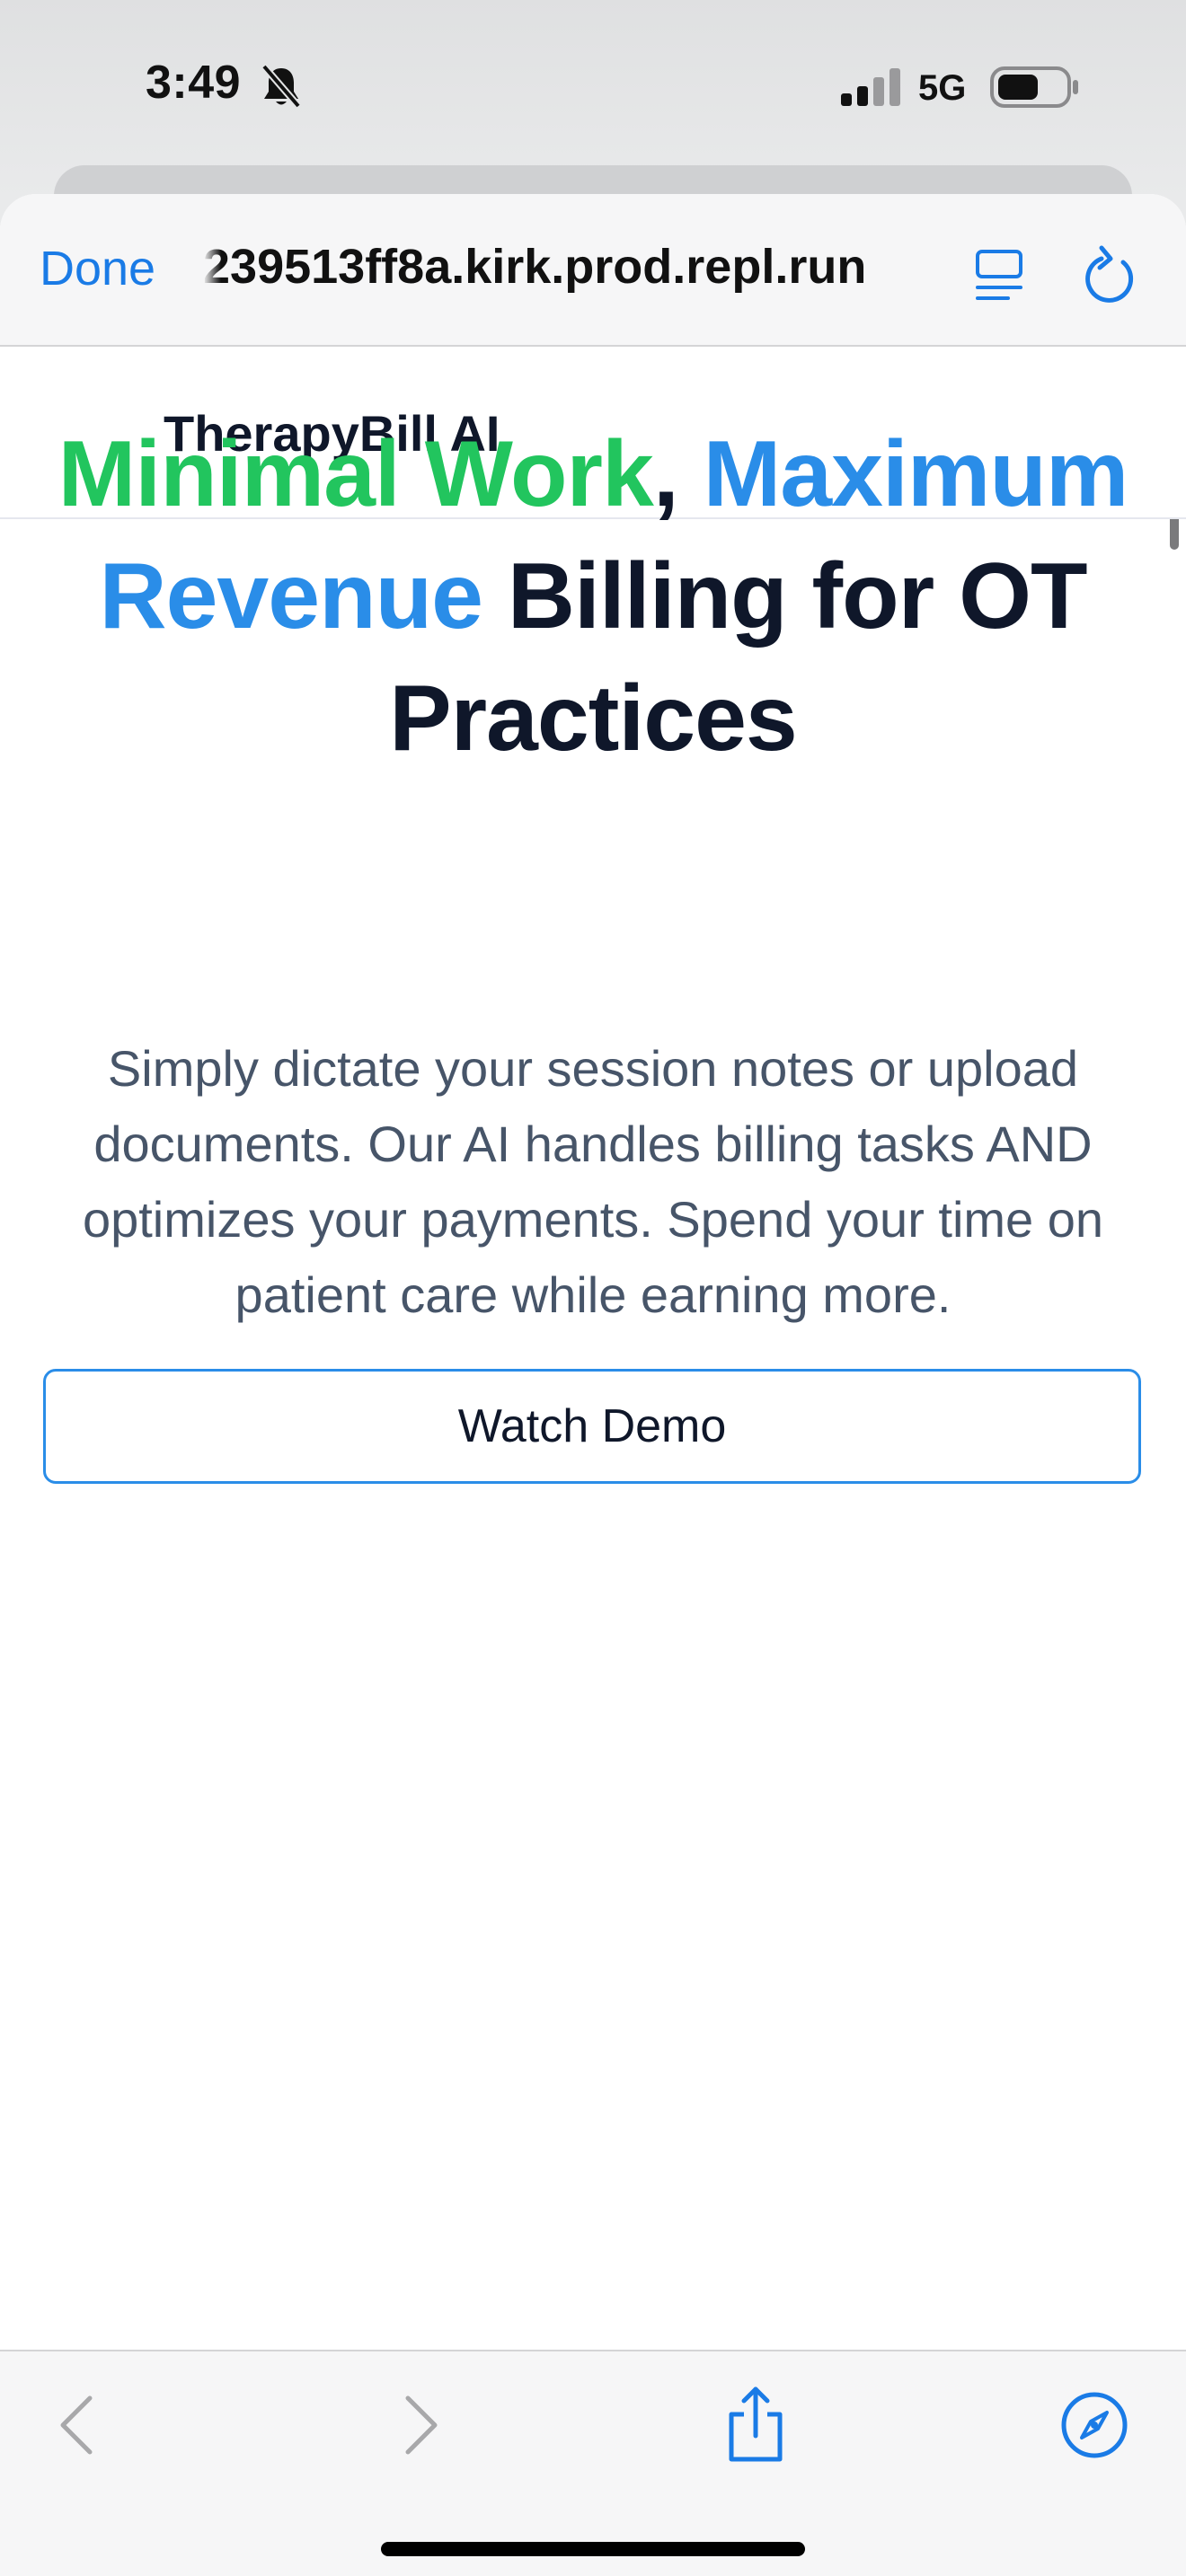 Image resolution: width=1186 pixels, height=2576 pixels. Describe the element at coordinates (97, 268) in the screenshot. I see `done-button: Done` at that location.